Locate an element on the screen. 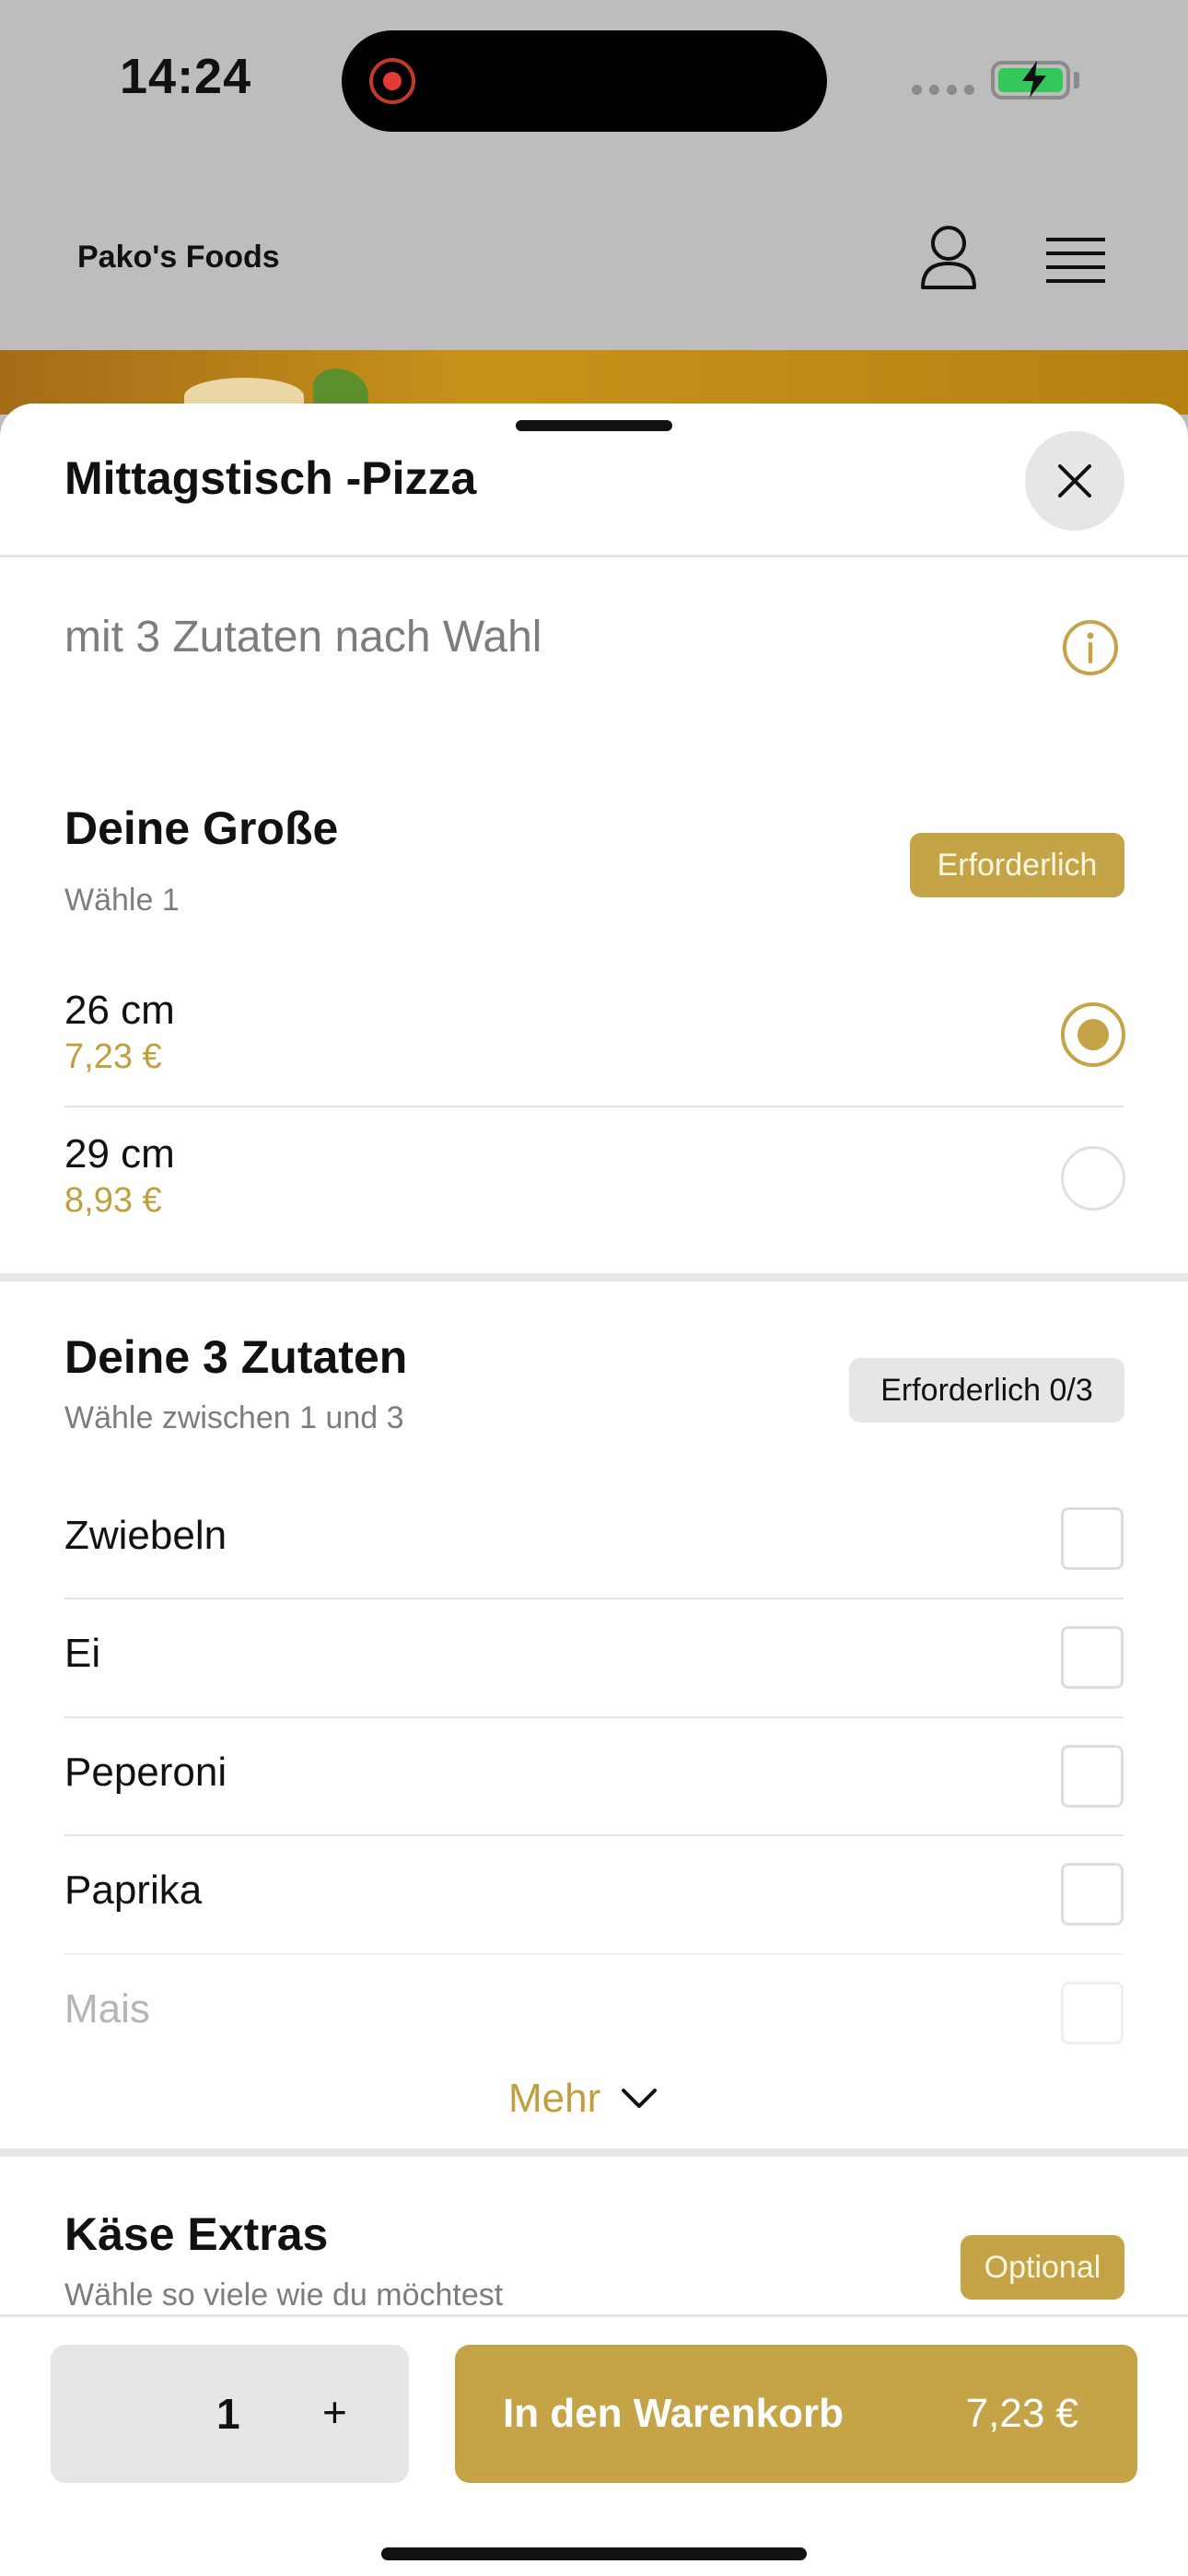 The height and width of the screenshot is (2576, 1188). size-option-price: 8,93 € is located at coordinates (113, 1200).